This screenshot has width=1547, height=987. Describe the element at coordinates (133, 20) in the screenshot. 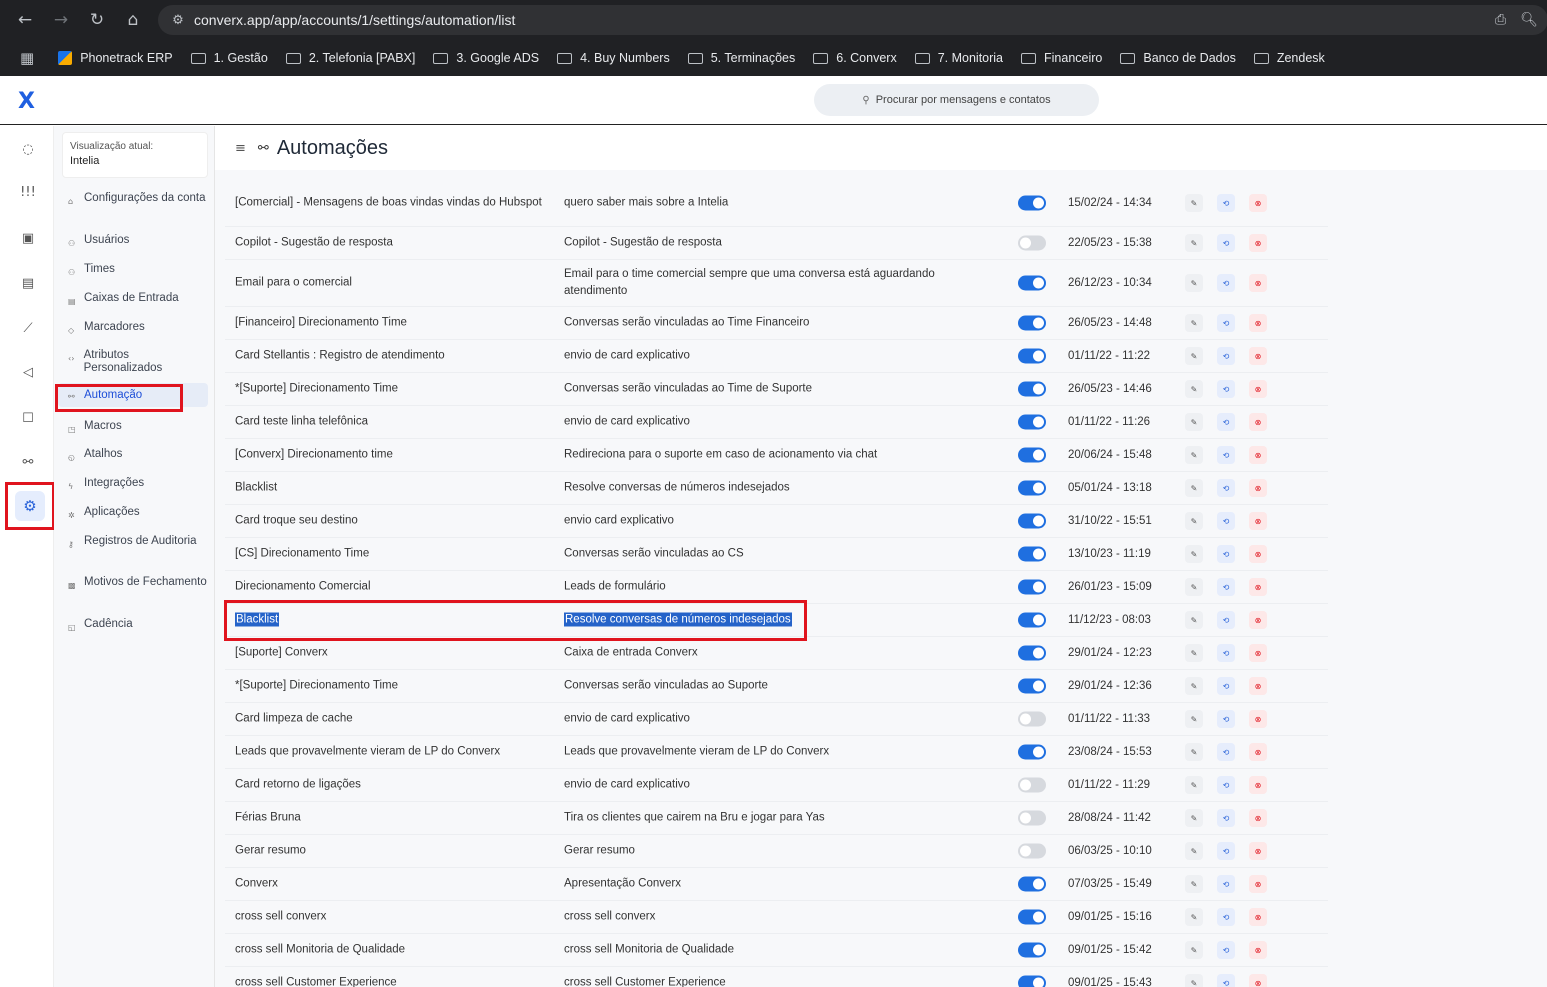

I see `home-icon: ⌂` at that location.